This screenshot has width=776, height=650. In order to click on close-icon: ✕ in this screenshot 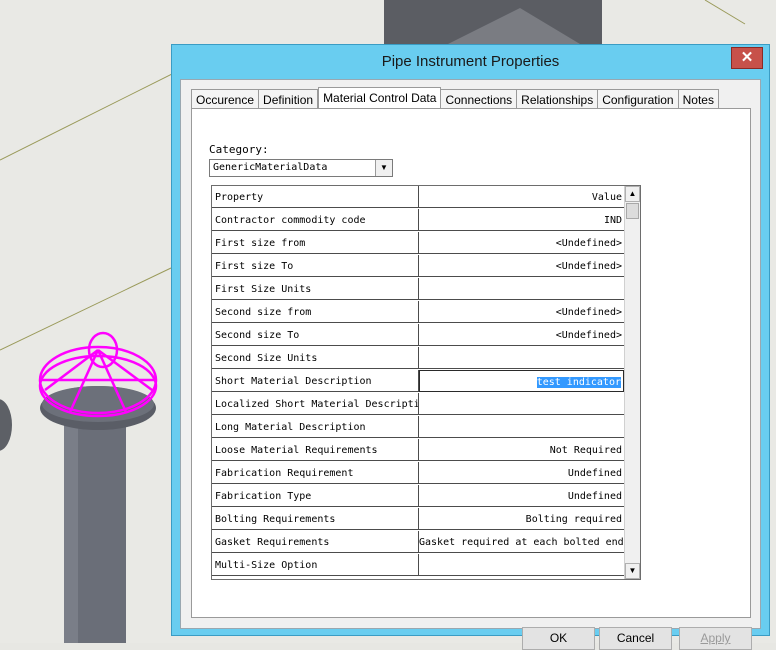, I will do `click(747, 57)`.